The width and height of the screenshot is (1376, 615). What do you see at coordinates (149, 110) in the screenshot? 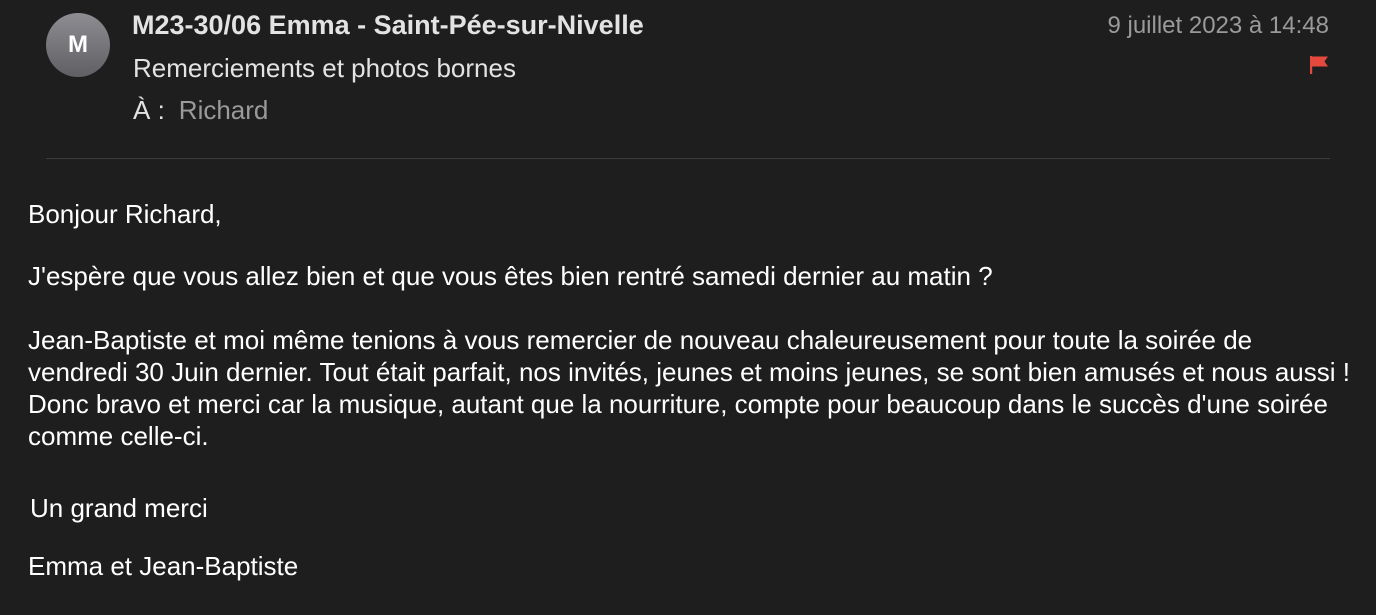
I see `to-label: À :` at bounding box center [149, 110].